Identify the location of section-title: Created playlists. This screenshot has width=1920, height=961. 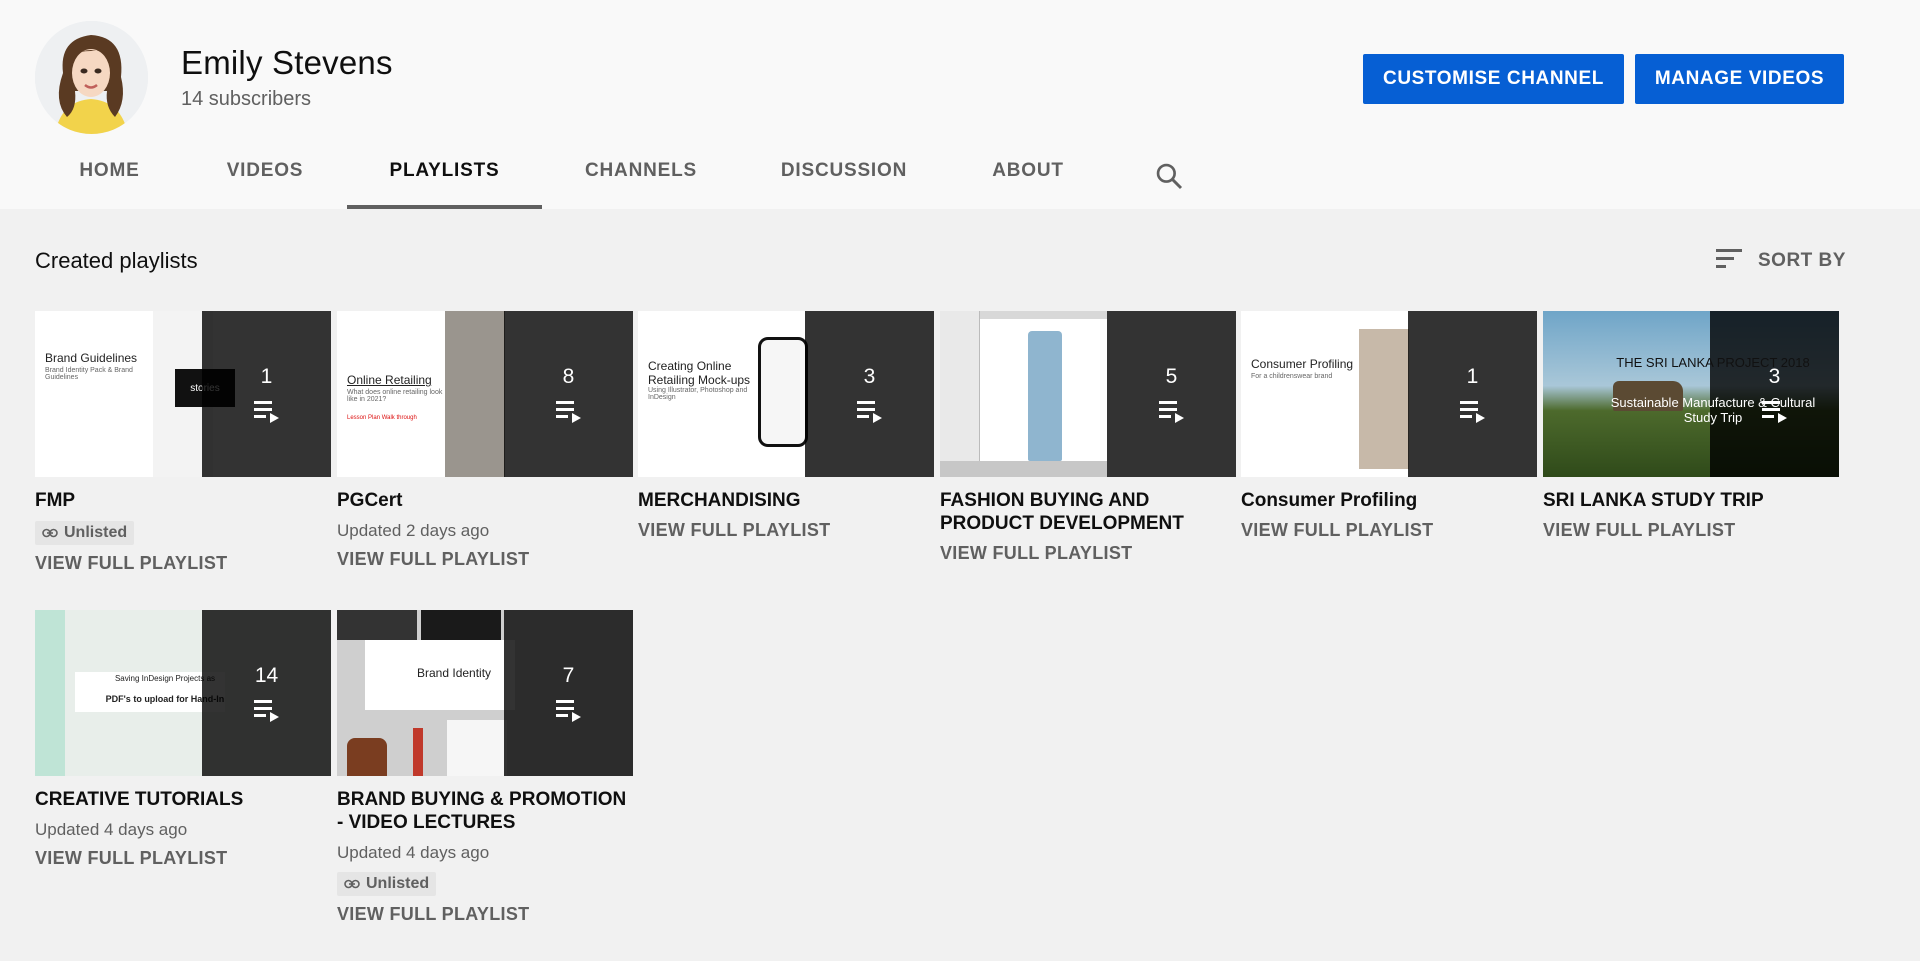
(116, 260).